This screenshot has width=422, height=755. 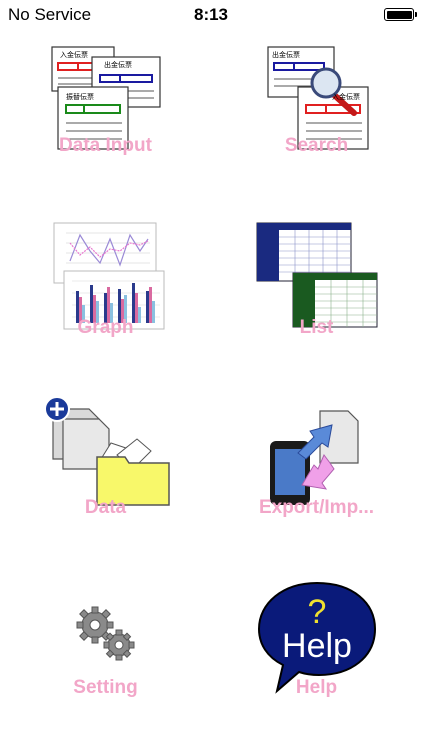 I want to click on transfer-slip-title: 振替伝票, so click(x=80, y=96).